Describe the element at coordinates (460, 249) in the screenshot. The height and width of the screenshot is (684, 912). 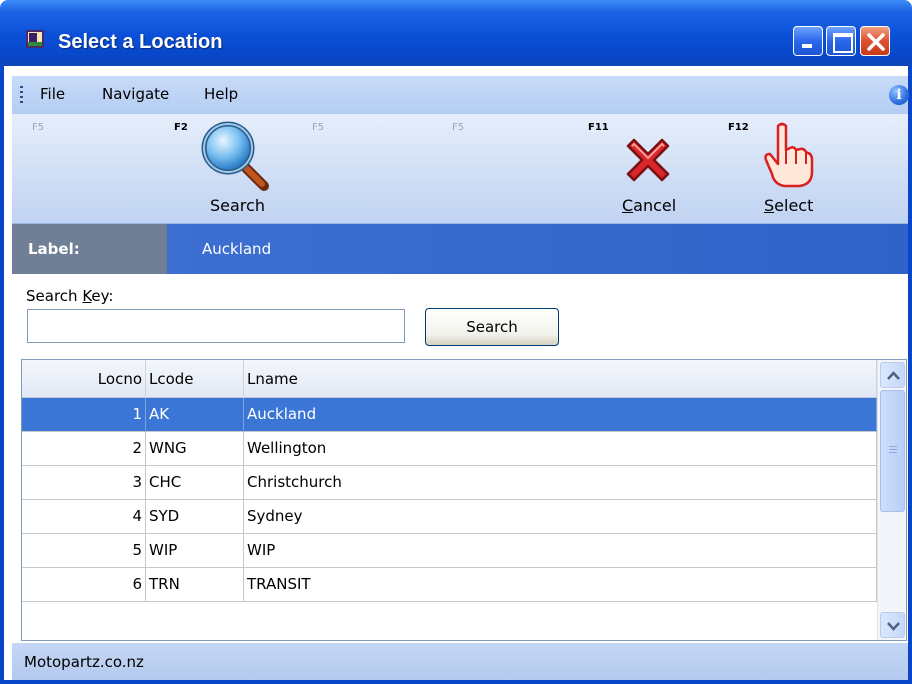
I see `label-band: Label: Auckland` at that location.